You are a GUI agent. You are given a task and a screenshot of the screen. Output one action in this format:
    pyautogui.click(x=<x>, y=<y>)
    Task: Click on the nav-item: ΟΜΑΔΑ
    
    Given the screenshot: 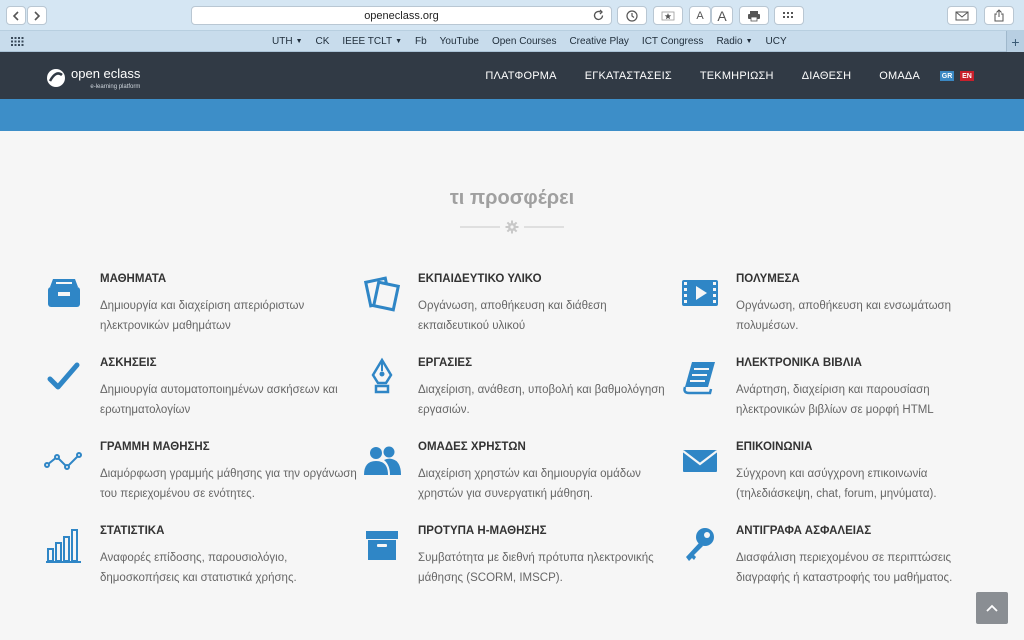 What is the action you would take?
    pyautogui.click(x=899, y=76)
    